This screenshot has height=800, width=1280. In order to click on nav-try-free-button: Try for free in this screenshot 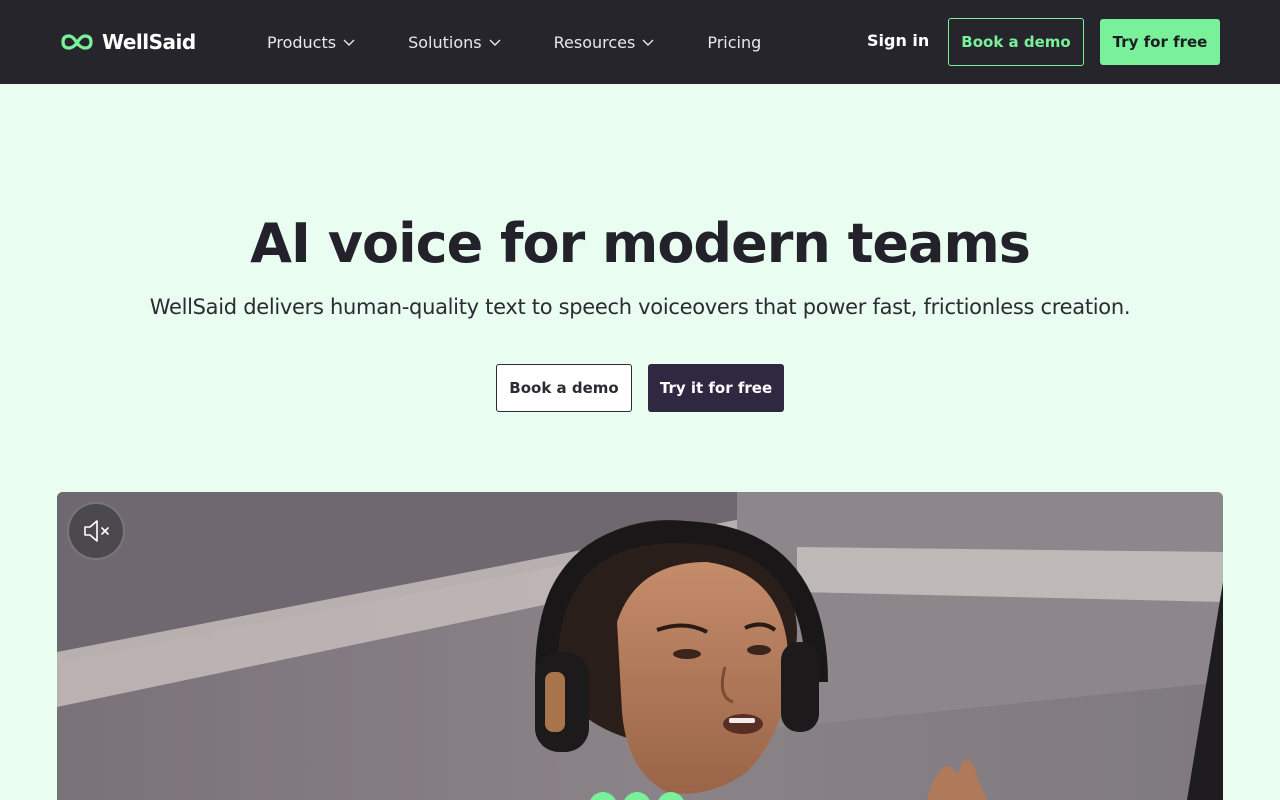, I will do `click(1160, 42)`.